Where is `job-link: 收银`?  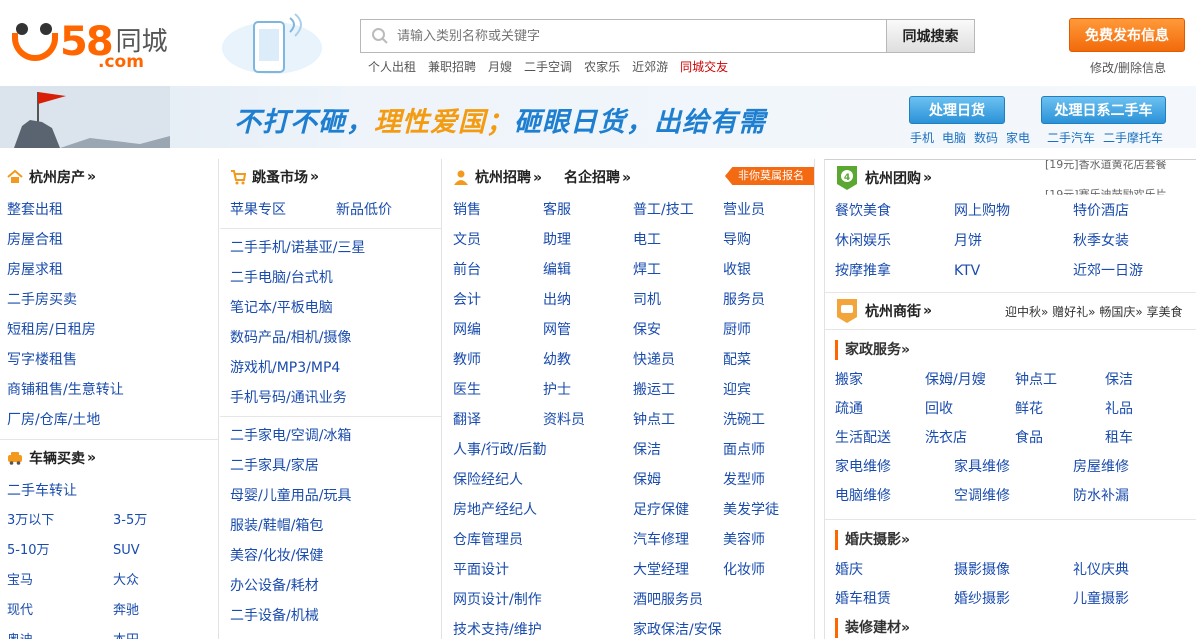
job-link: 收银 is located at coordinates (737, 270).